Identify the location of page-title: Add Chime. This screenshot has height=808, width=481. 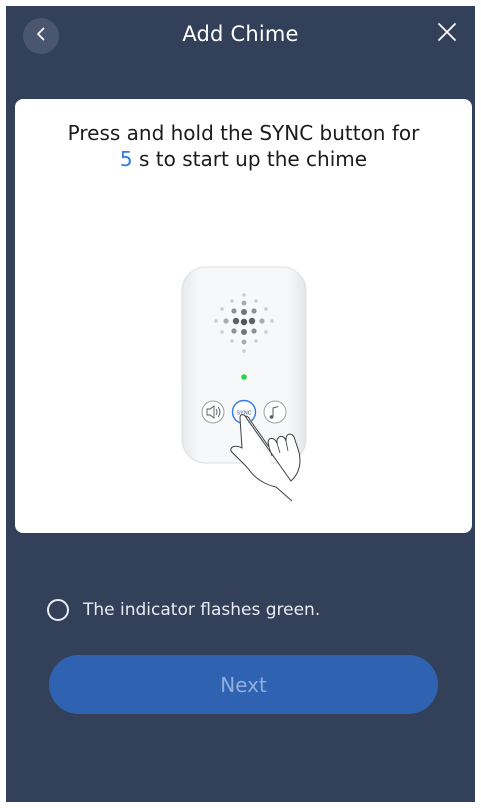
(240, 34).